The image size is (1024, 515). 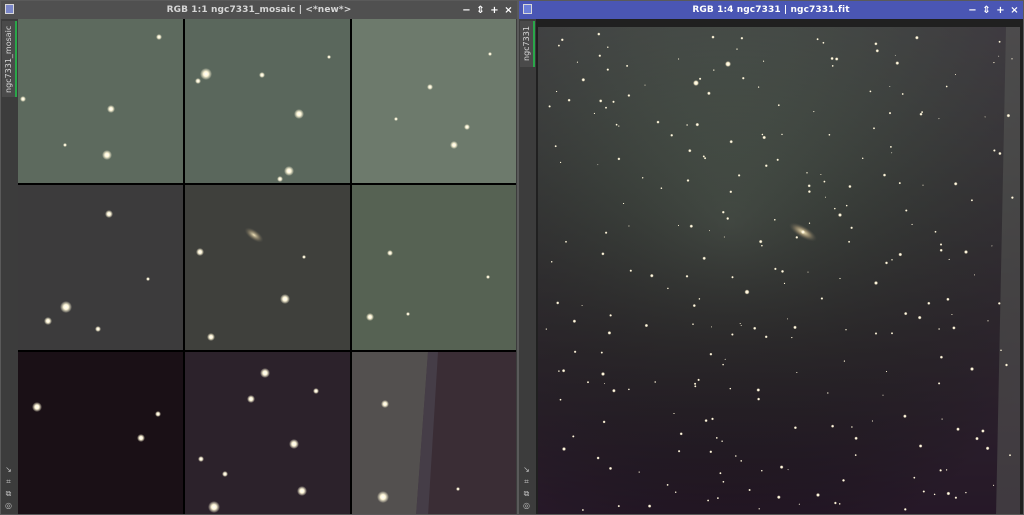 What do you see at coordinates (9, 59) in the screenshot?
I see `tab-ngc7331-mosaic: ngc7331_mosaic` at bounding box center [9, 59].